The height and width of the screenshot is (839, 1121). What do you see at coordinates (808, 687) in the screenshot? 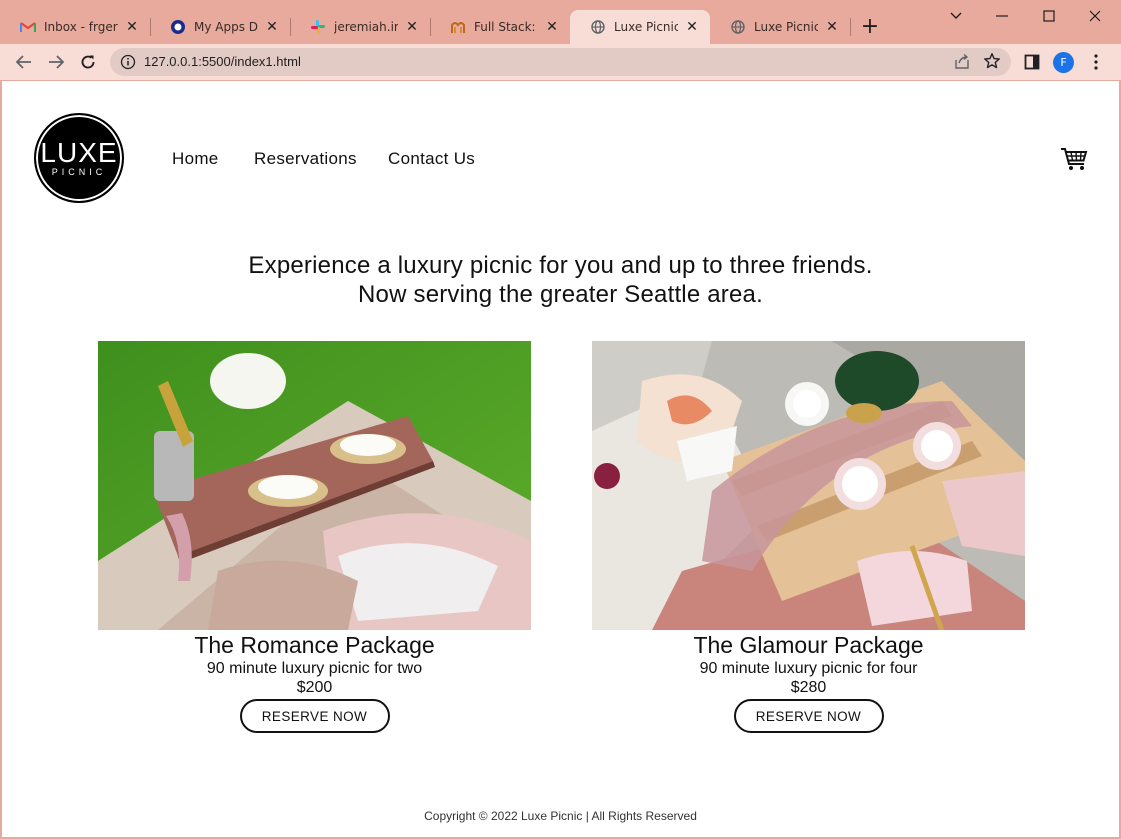
I see `package-price: $280` at bounding box center [808, 687].